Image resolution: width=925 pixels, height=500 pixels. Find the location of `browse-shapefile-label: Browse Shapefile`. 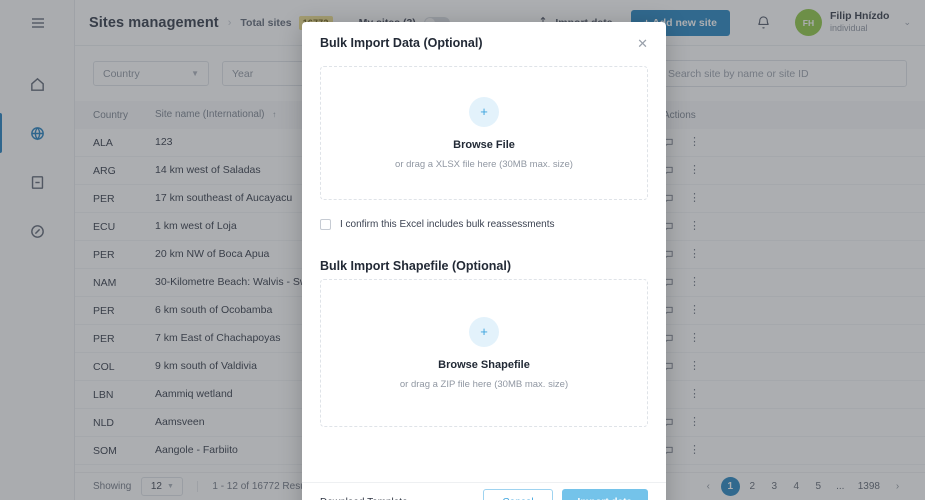

browse-shapefile-label: Browse Shapefile is located at coordinates (484, 364).